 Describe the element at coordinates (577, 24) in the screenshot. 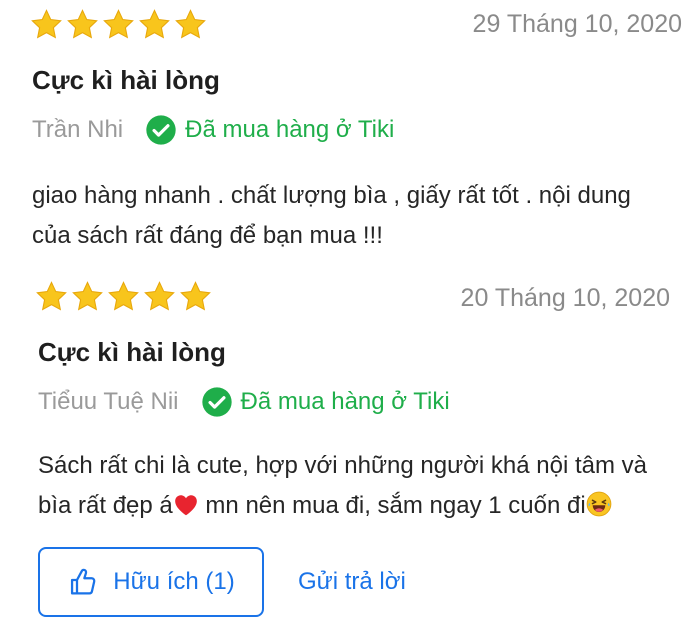

I see `review-date: 29 Tháng 10, 2020` at that location.